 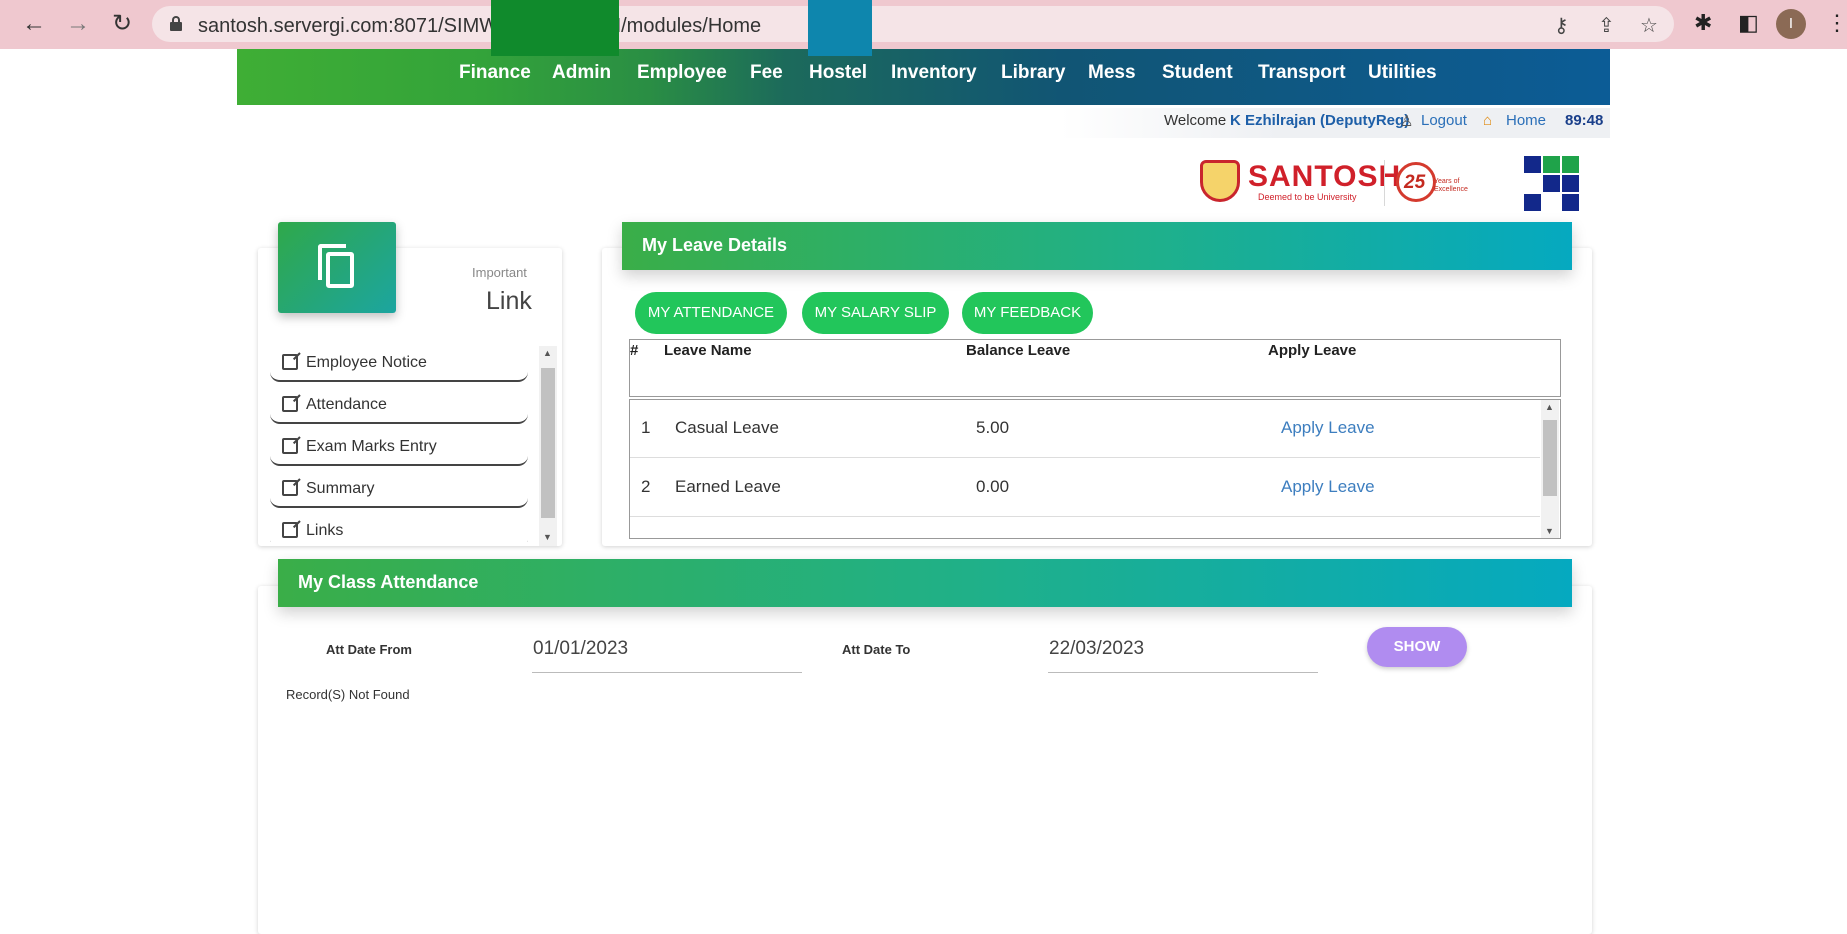 What do you see at coordinates (555, 28) in the screenshot?
I see `nav-highlight-admin` at bounding box center [555, 28].